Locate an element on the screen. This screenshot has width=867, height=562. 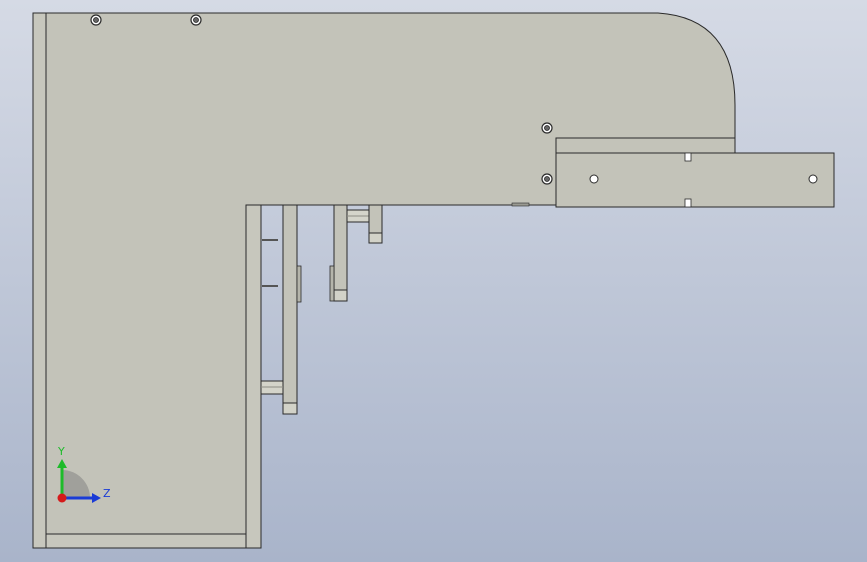
triad-z-label: Z is located at coordinates (107, 493).